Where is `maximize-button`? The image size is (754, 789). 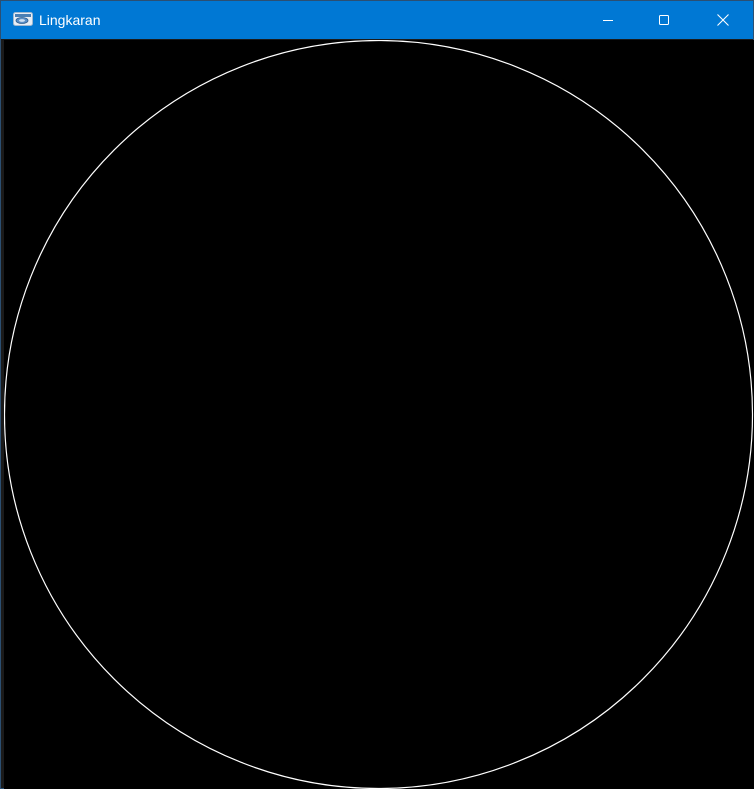
maximize-button is located at coordinates (664, 20).